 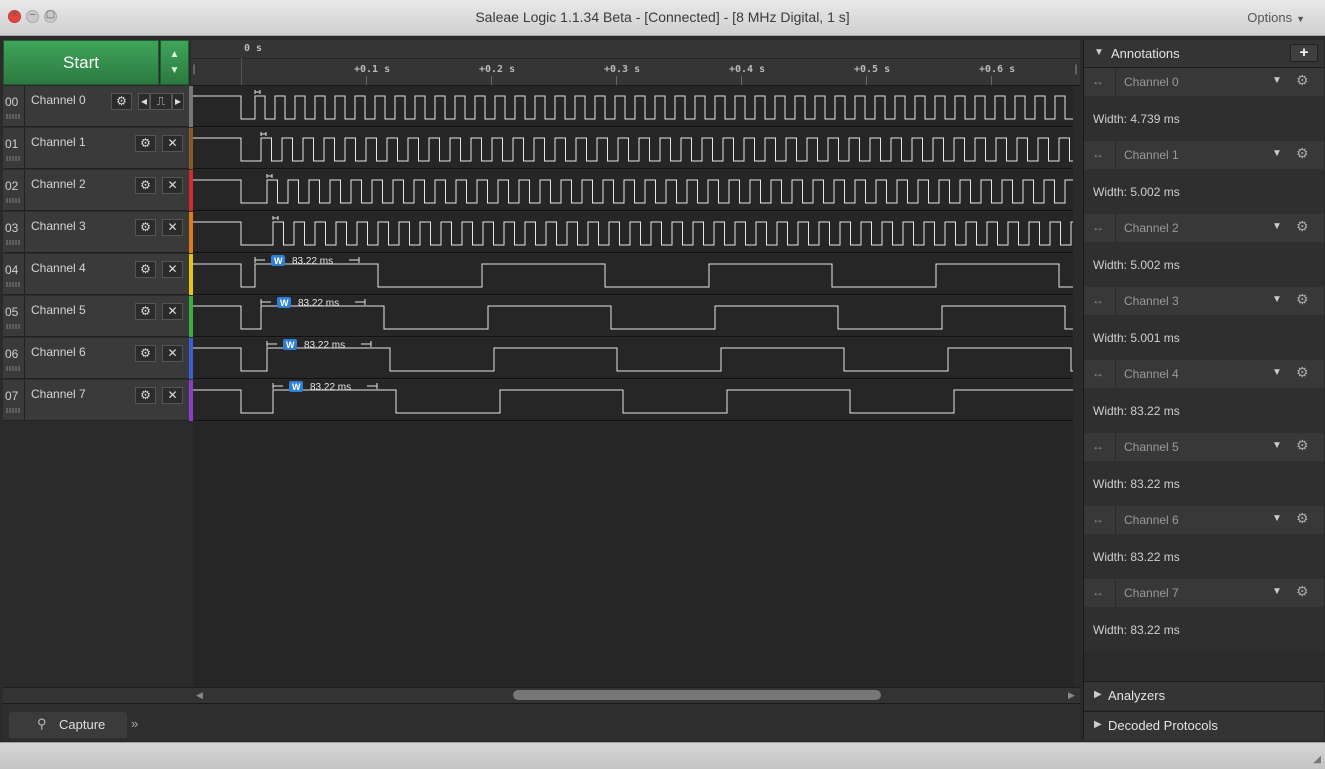 What do you see at coordinates (1204, 177) in the screenshot?
I see `annotation-item: ↔ Channel 1 ▼ ⚙ Width: 5.002 ms` at bounding box center [1204, 177].